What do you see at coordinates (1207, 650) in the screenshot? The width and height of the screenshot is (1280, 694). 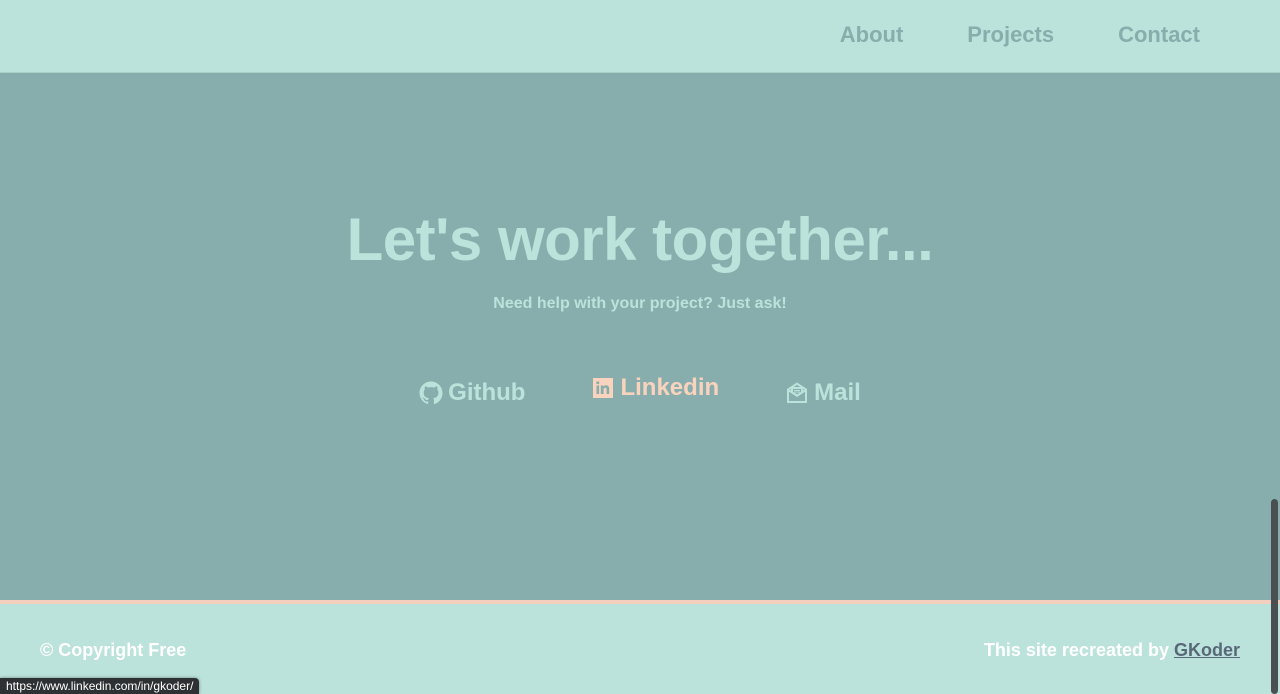 I see `credit-link: GKoder` at bounding box center [1207, 650].